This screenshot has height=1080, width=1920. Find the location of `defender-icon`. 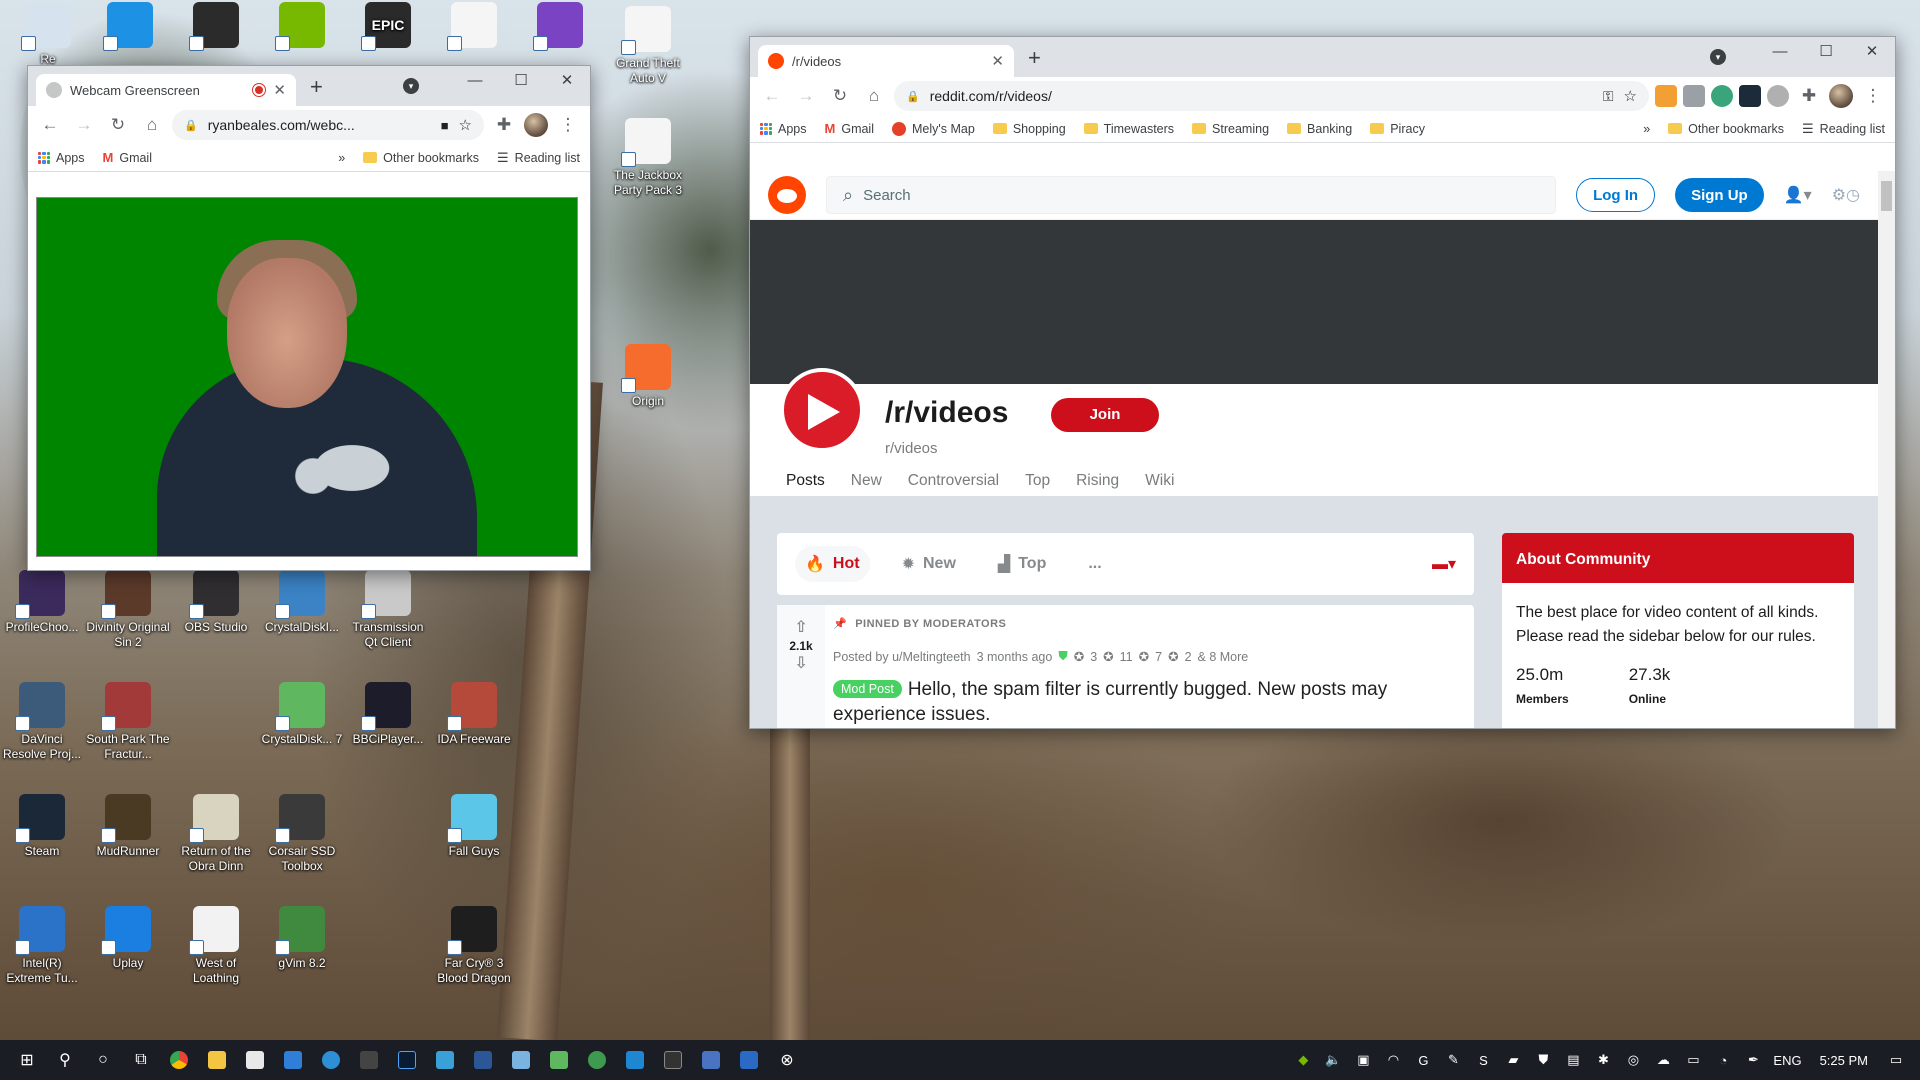

defender-icon is located at coordinates (749, 1060).